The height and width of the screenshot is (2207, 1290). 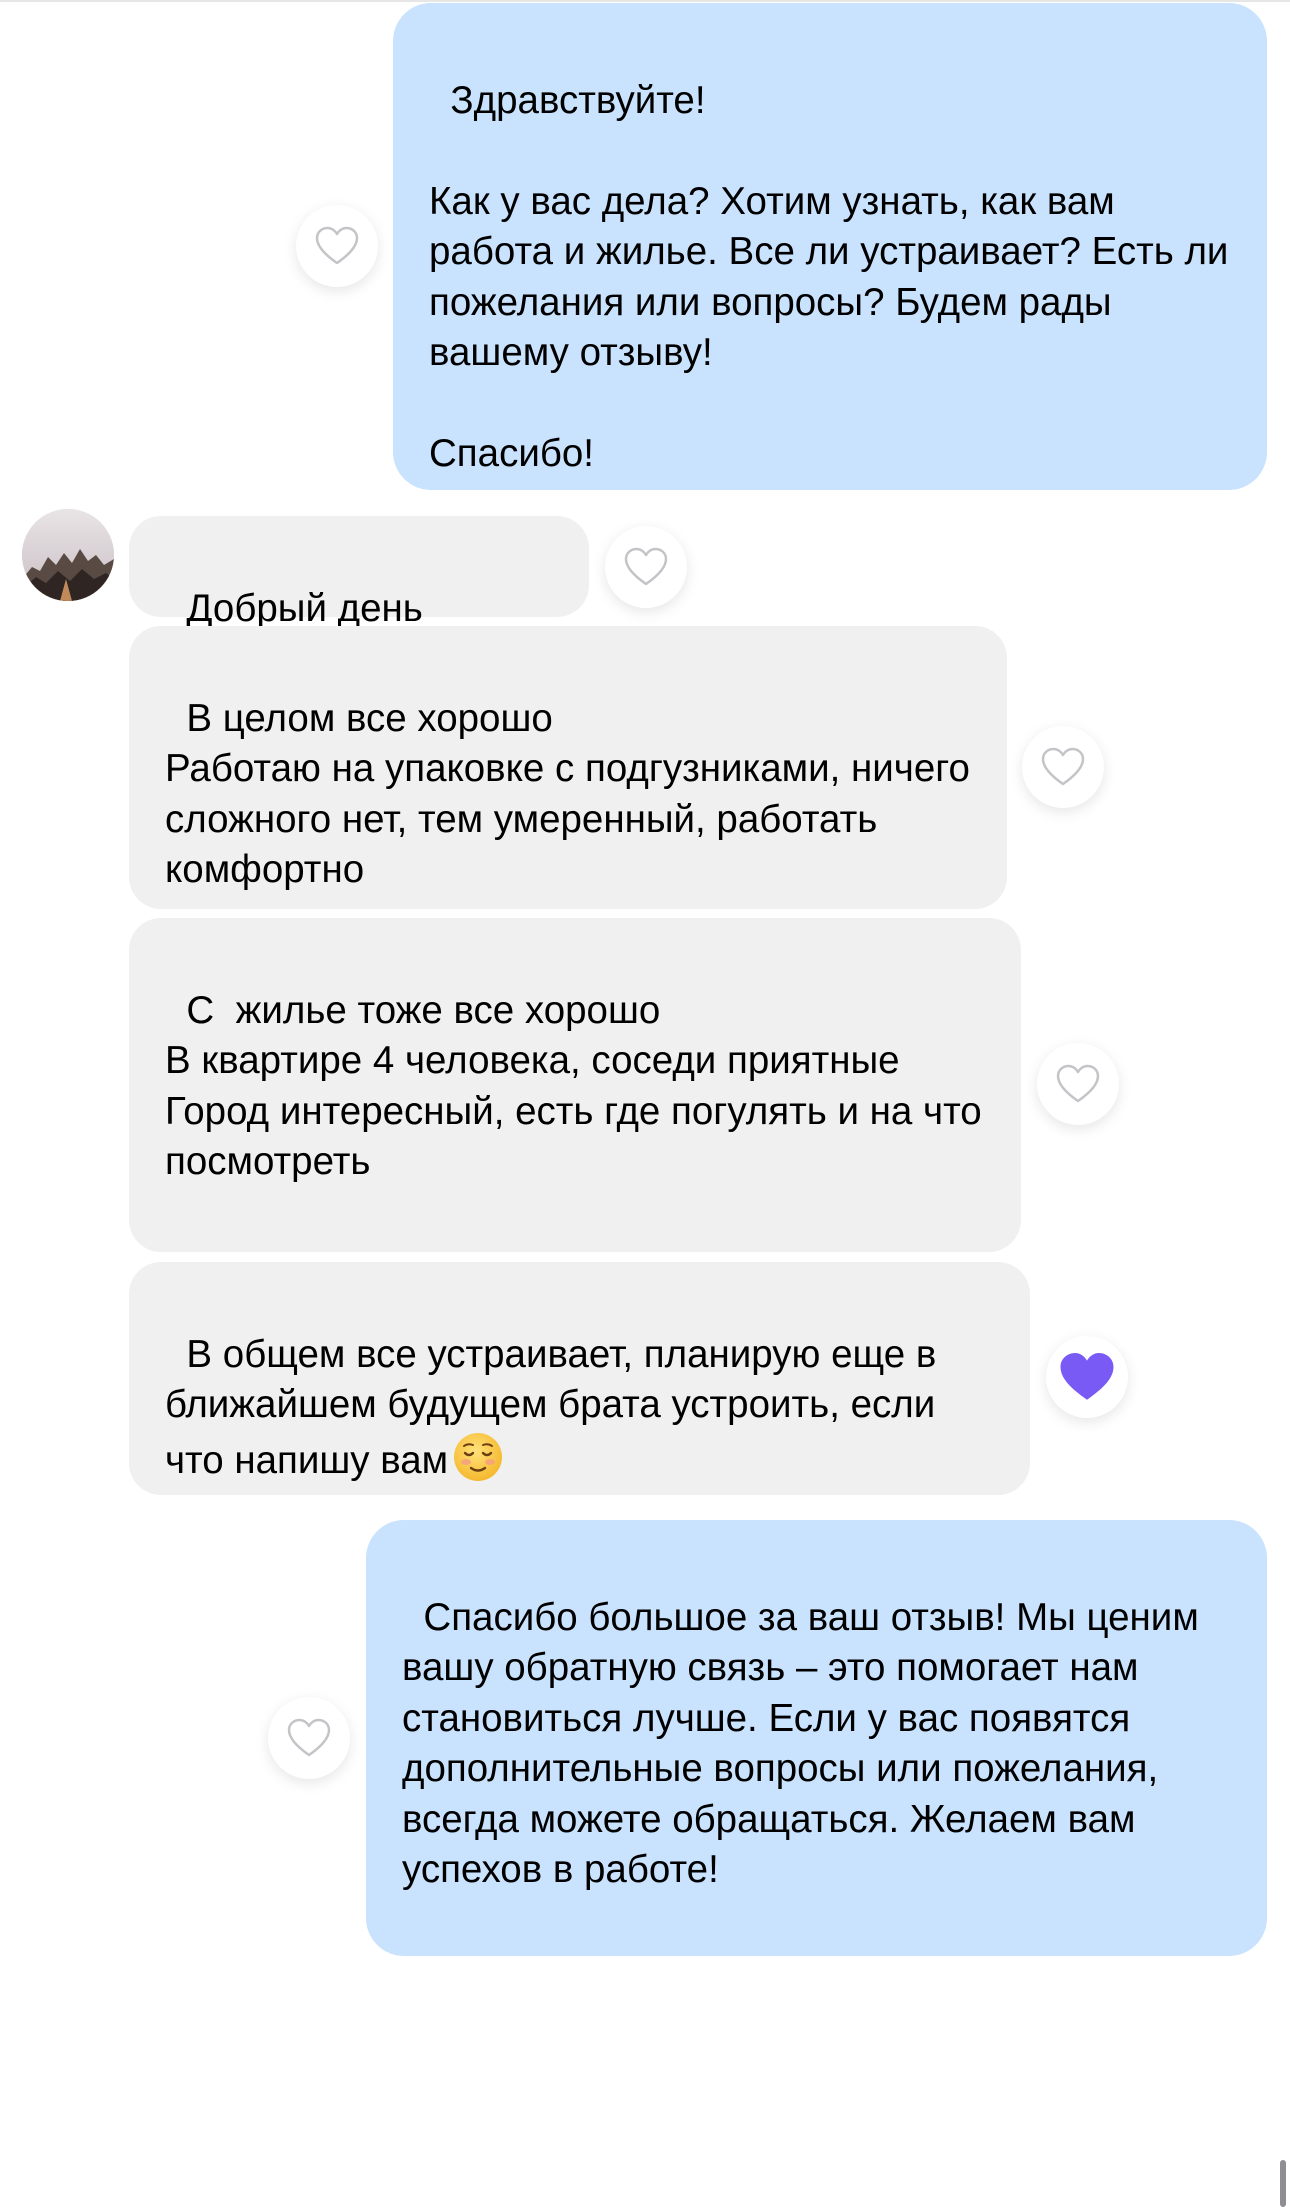 I want to click on contact-avatar, so click(x=68, y=555).